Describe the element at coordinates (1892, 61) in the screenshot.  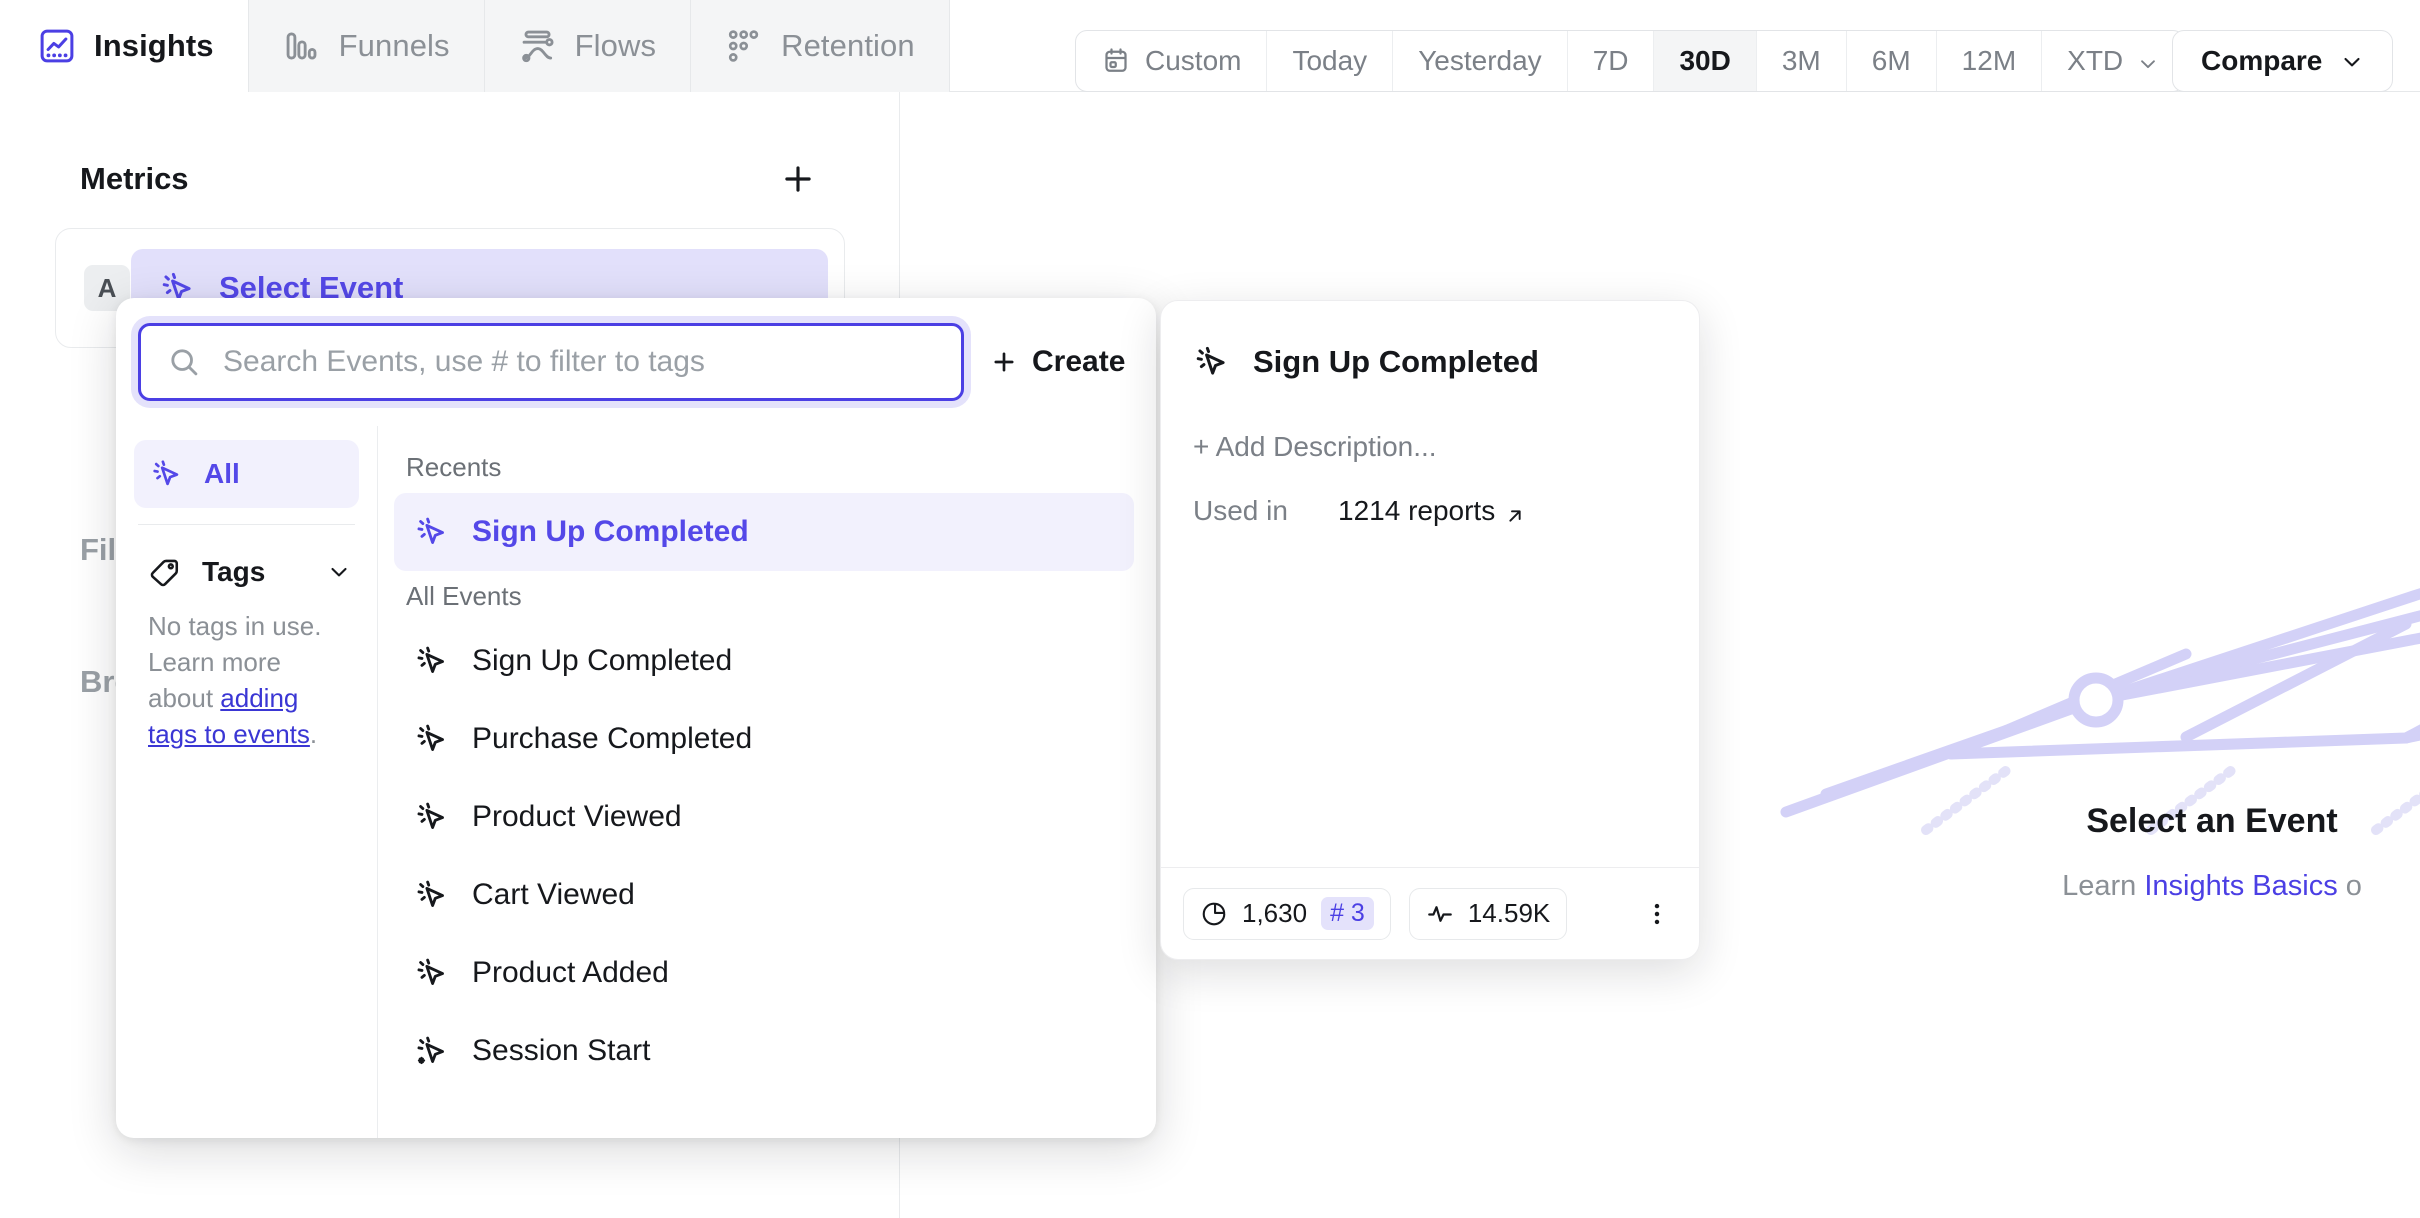
I see `date-range-6m: 6M` at that location.